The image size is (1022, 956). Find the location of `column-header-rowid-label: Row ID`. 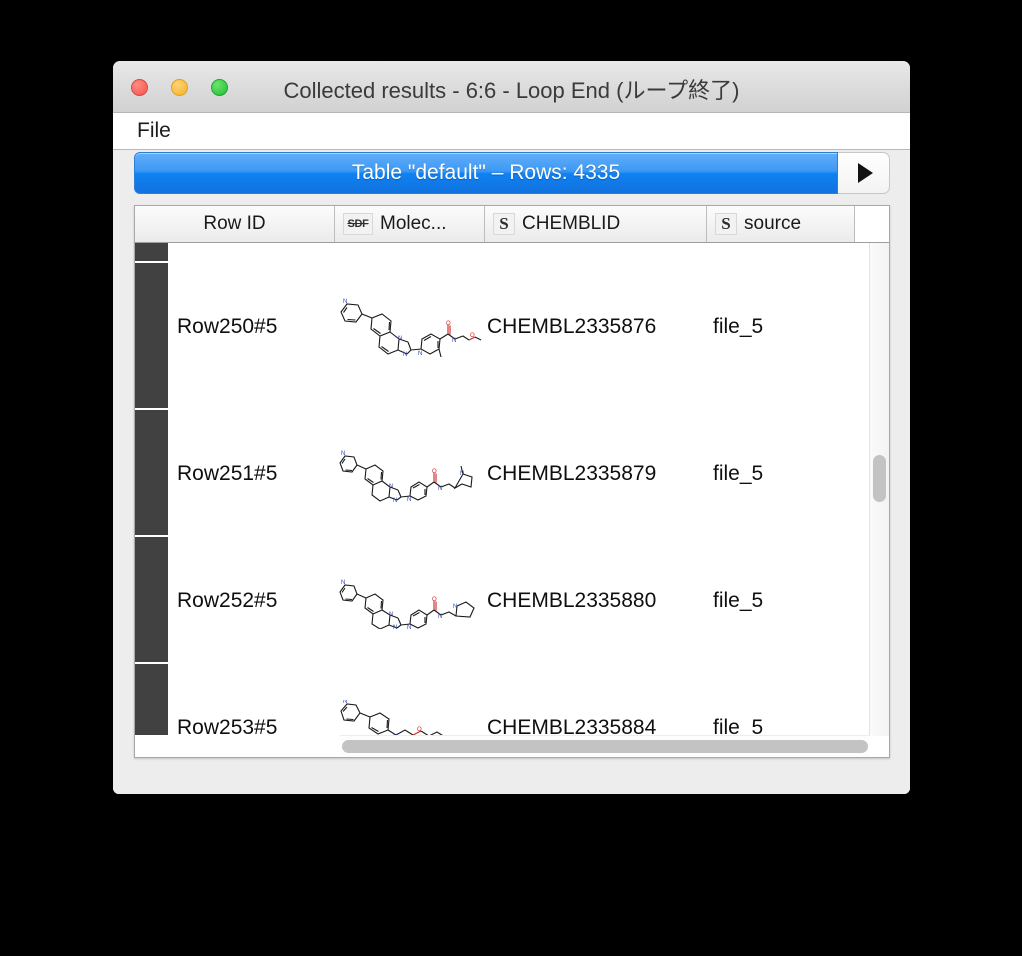

column-header-rowid-label: Row ID is located at coordinates (234, 223).